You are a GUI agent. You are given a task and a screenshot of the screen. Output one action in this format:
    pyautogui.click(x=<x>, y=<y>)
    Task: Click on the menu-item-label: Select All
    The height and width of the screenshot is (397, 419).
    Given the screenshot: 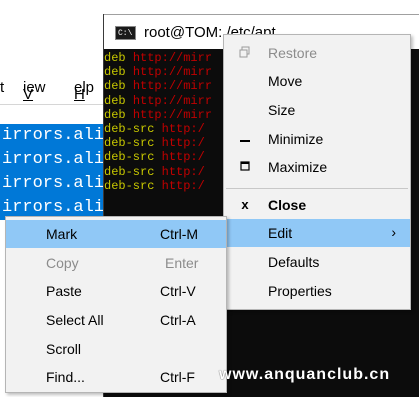 What is the action you would take?
    pyautogui.click(x=75, y=320)
    